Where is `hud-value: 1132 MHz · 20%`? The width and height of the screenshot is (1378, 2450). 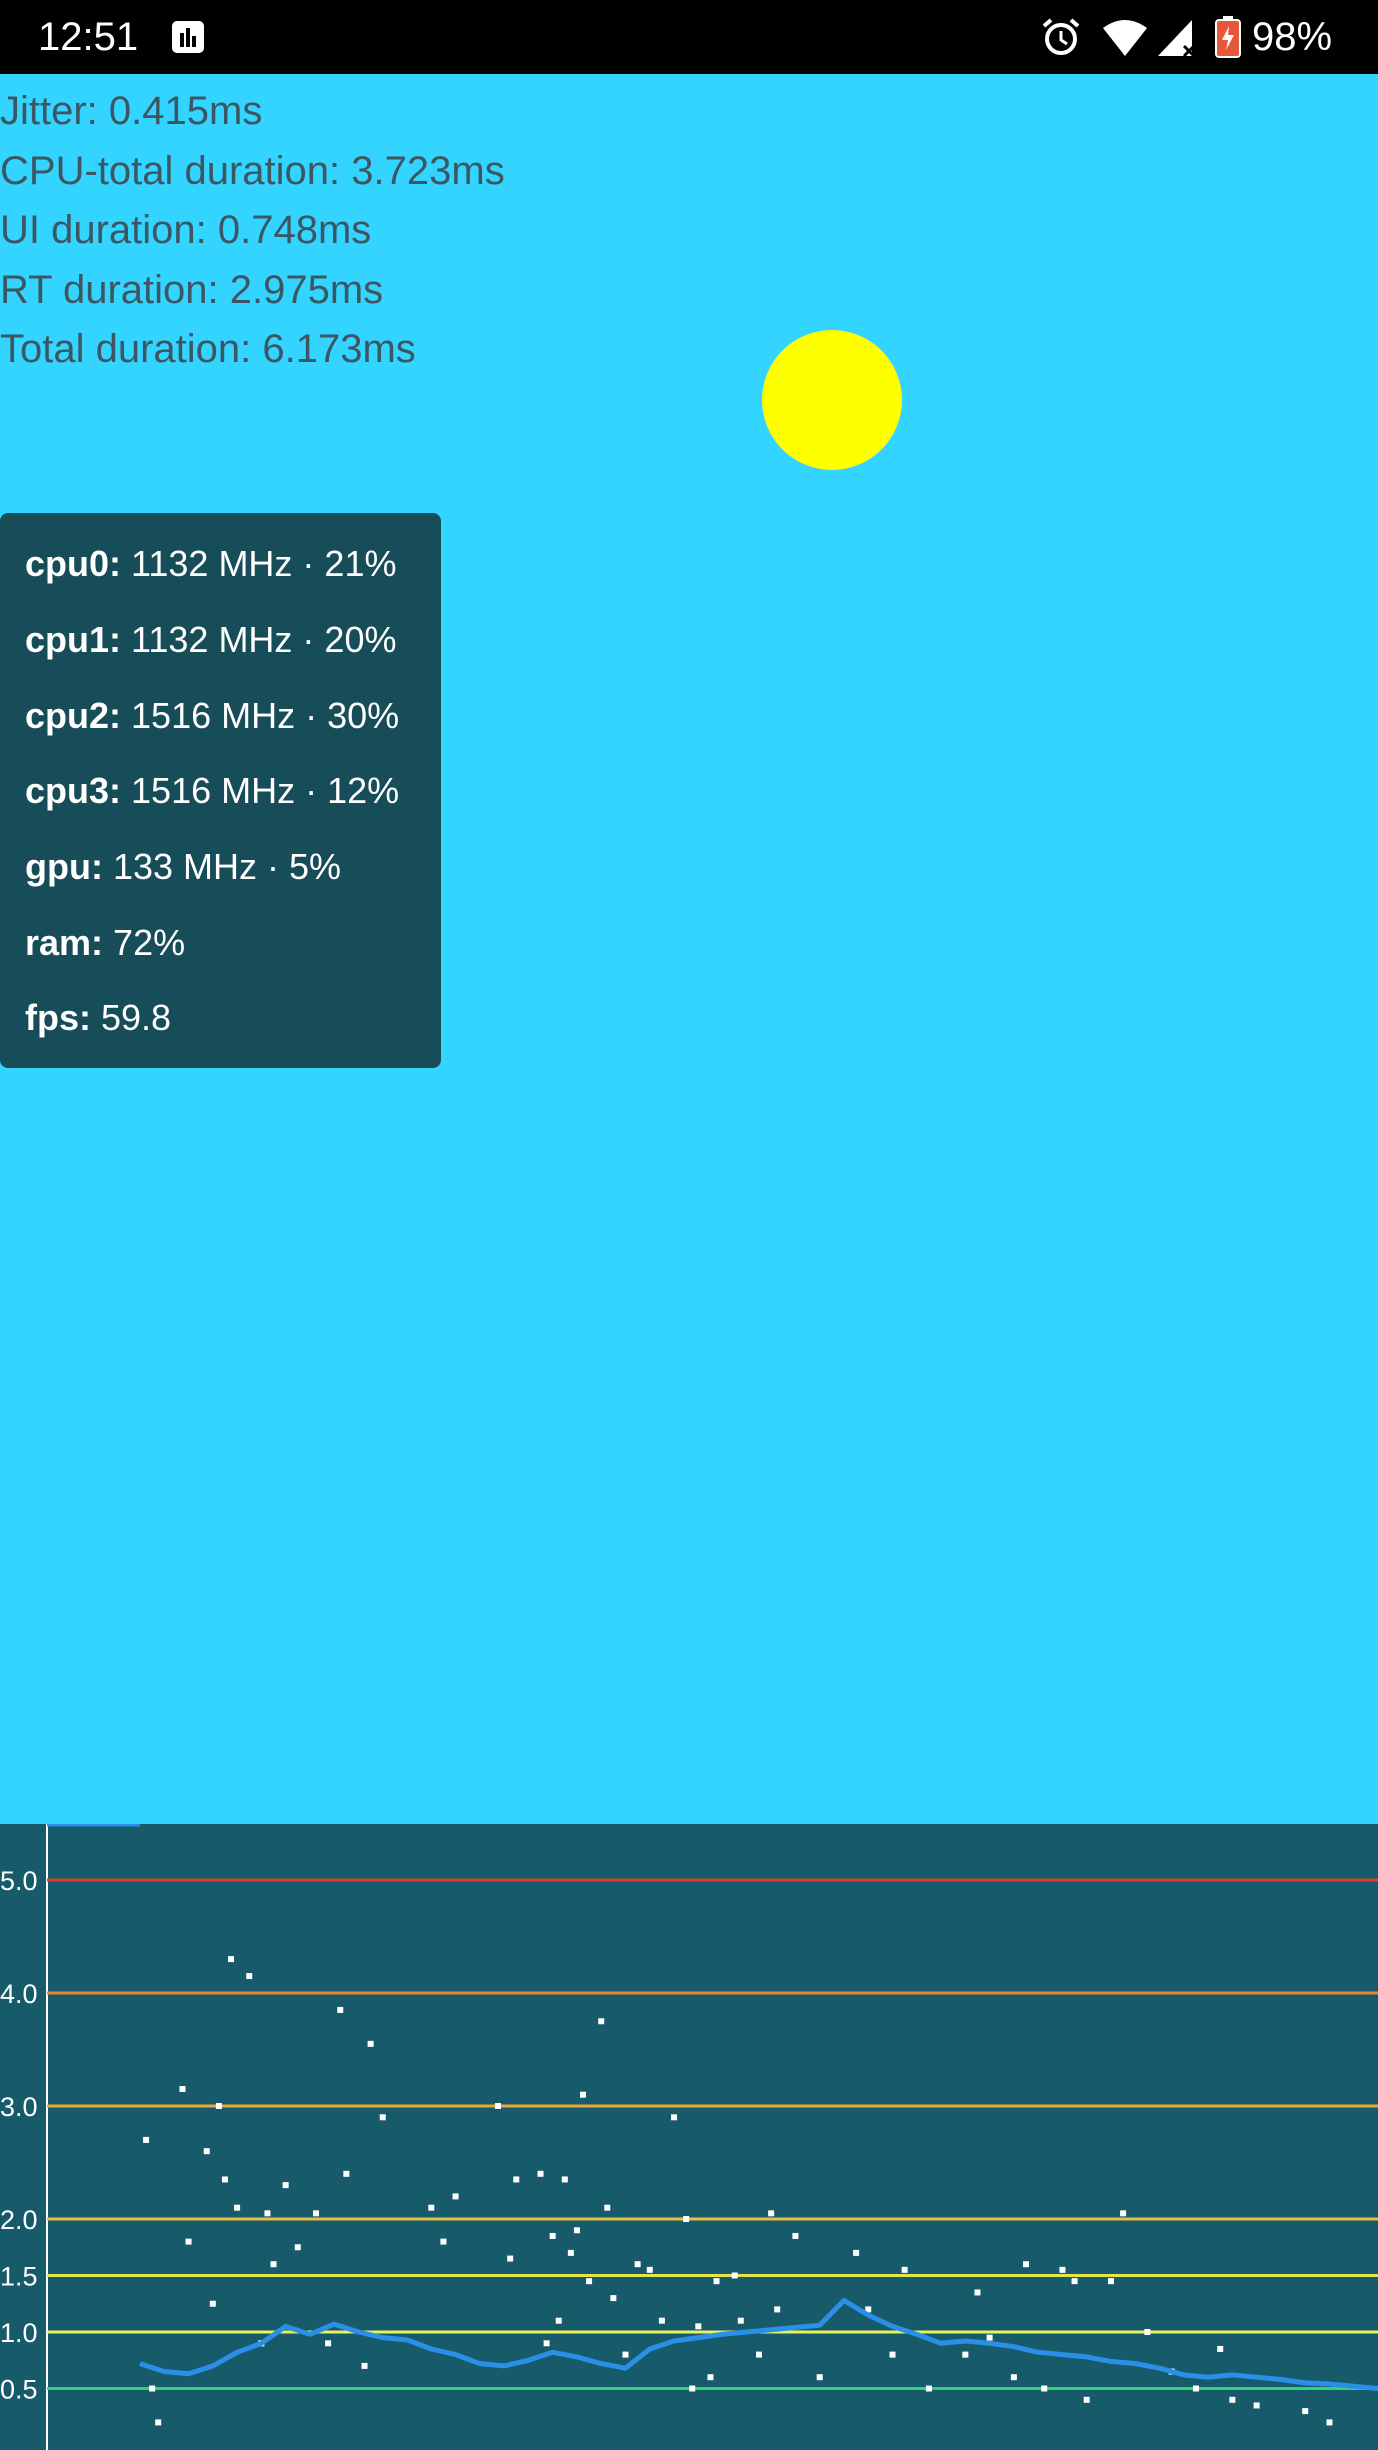
hud-value: 1132 MHz · 20% is located at coordinates (264, 639).